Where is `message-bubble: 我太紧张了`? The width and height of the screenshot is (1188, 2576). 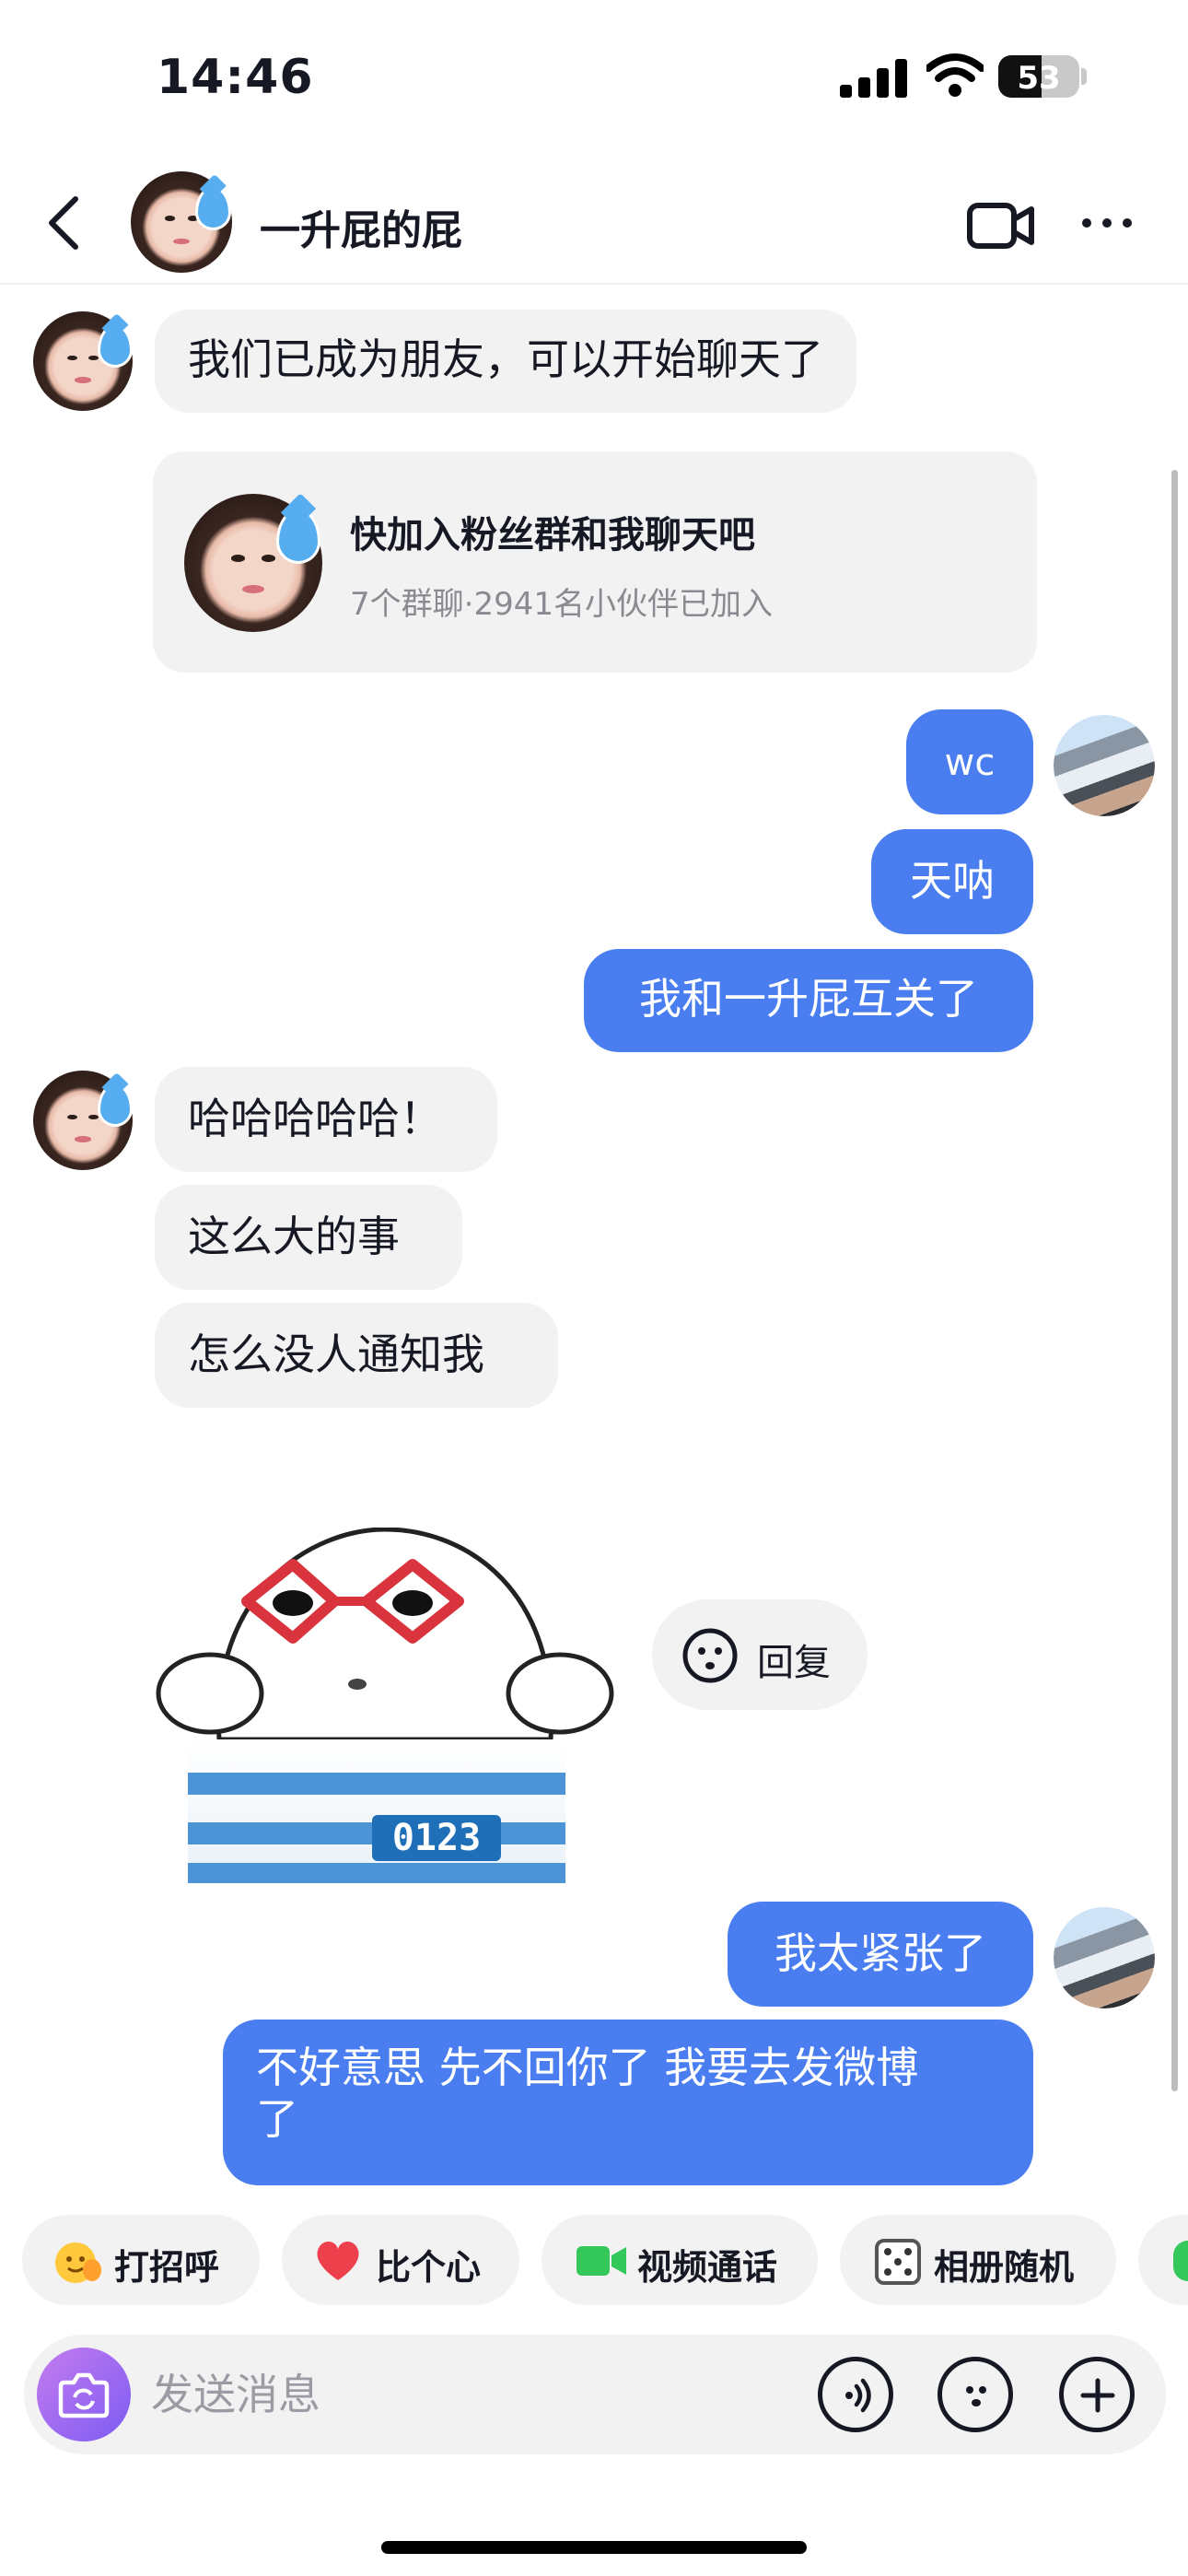
message-bubble: 我太紧张了 is located at coordinates (880, 1954).